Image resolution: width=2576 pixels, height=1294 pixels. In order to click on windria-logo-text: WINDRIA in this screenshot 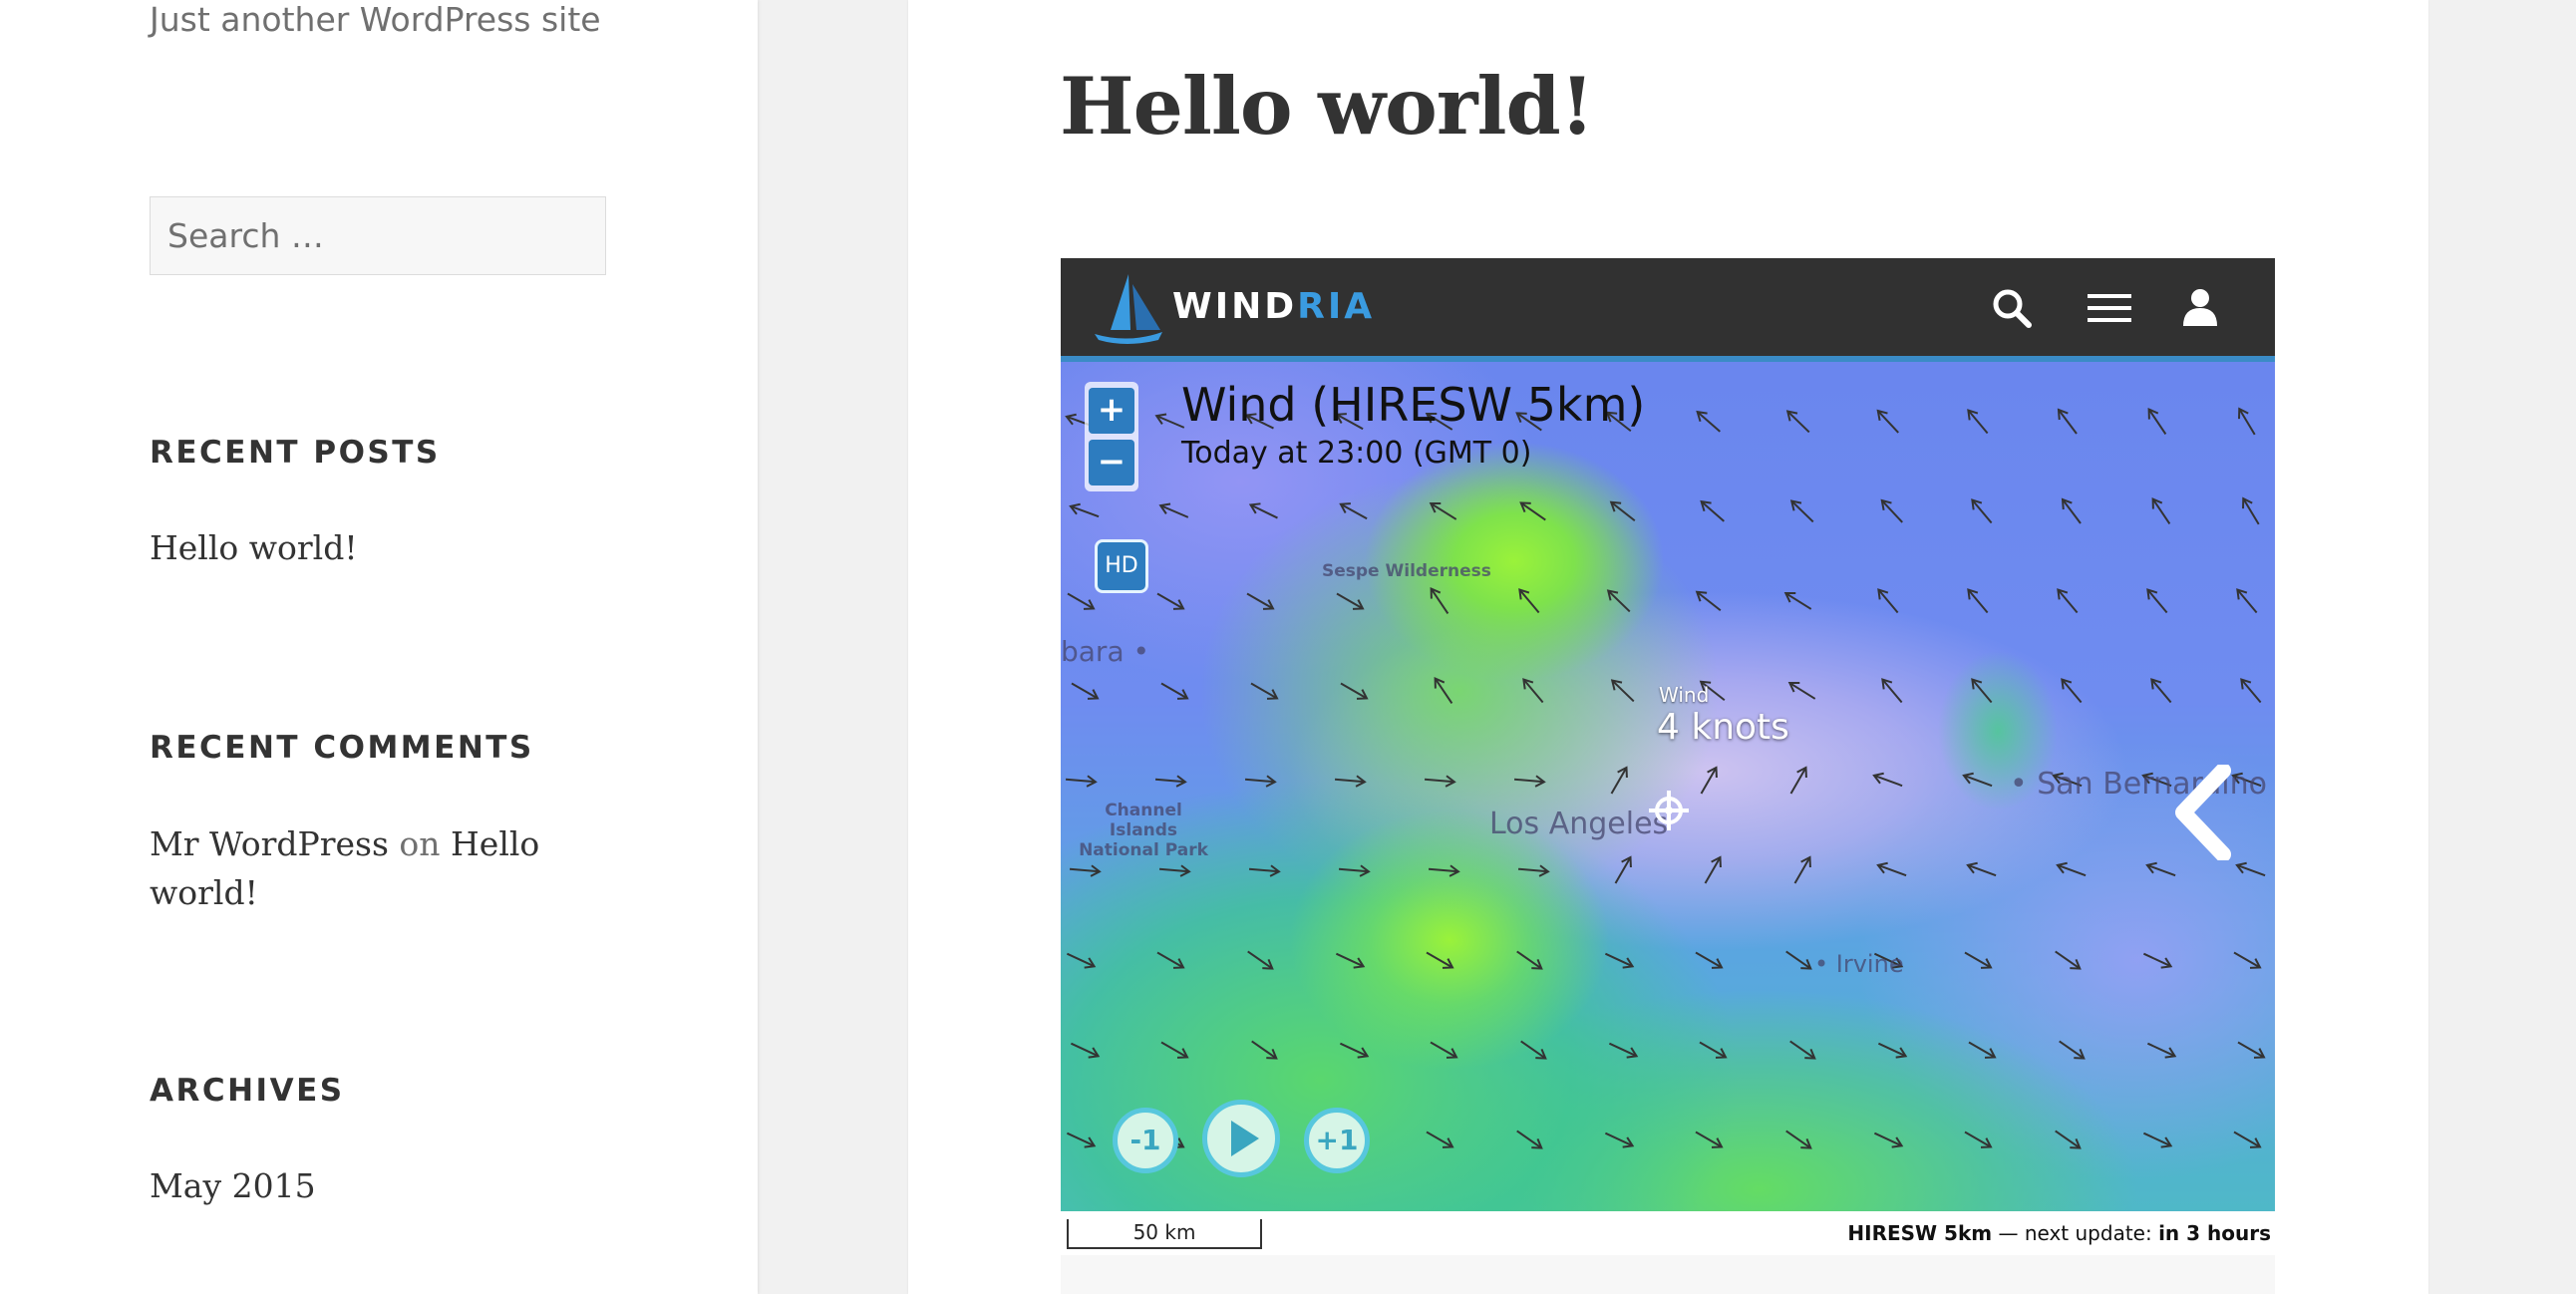, I will do `click(1273, 306)`.